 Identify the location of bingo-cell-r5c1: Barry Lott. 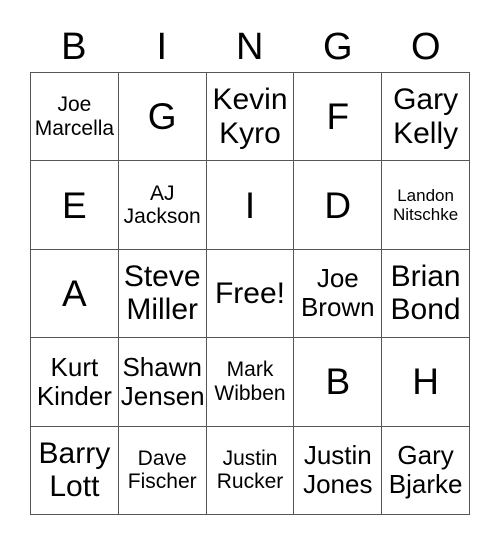
(75, 470).